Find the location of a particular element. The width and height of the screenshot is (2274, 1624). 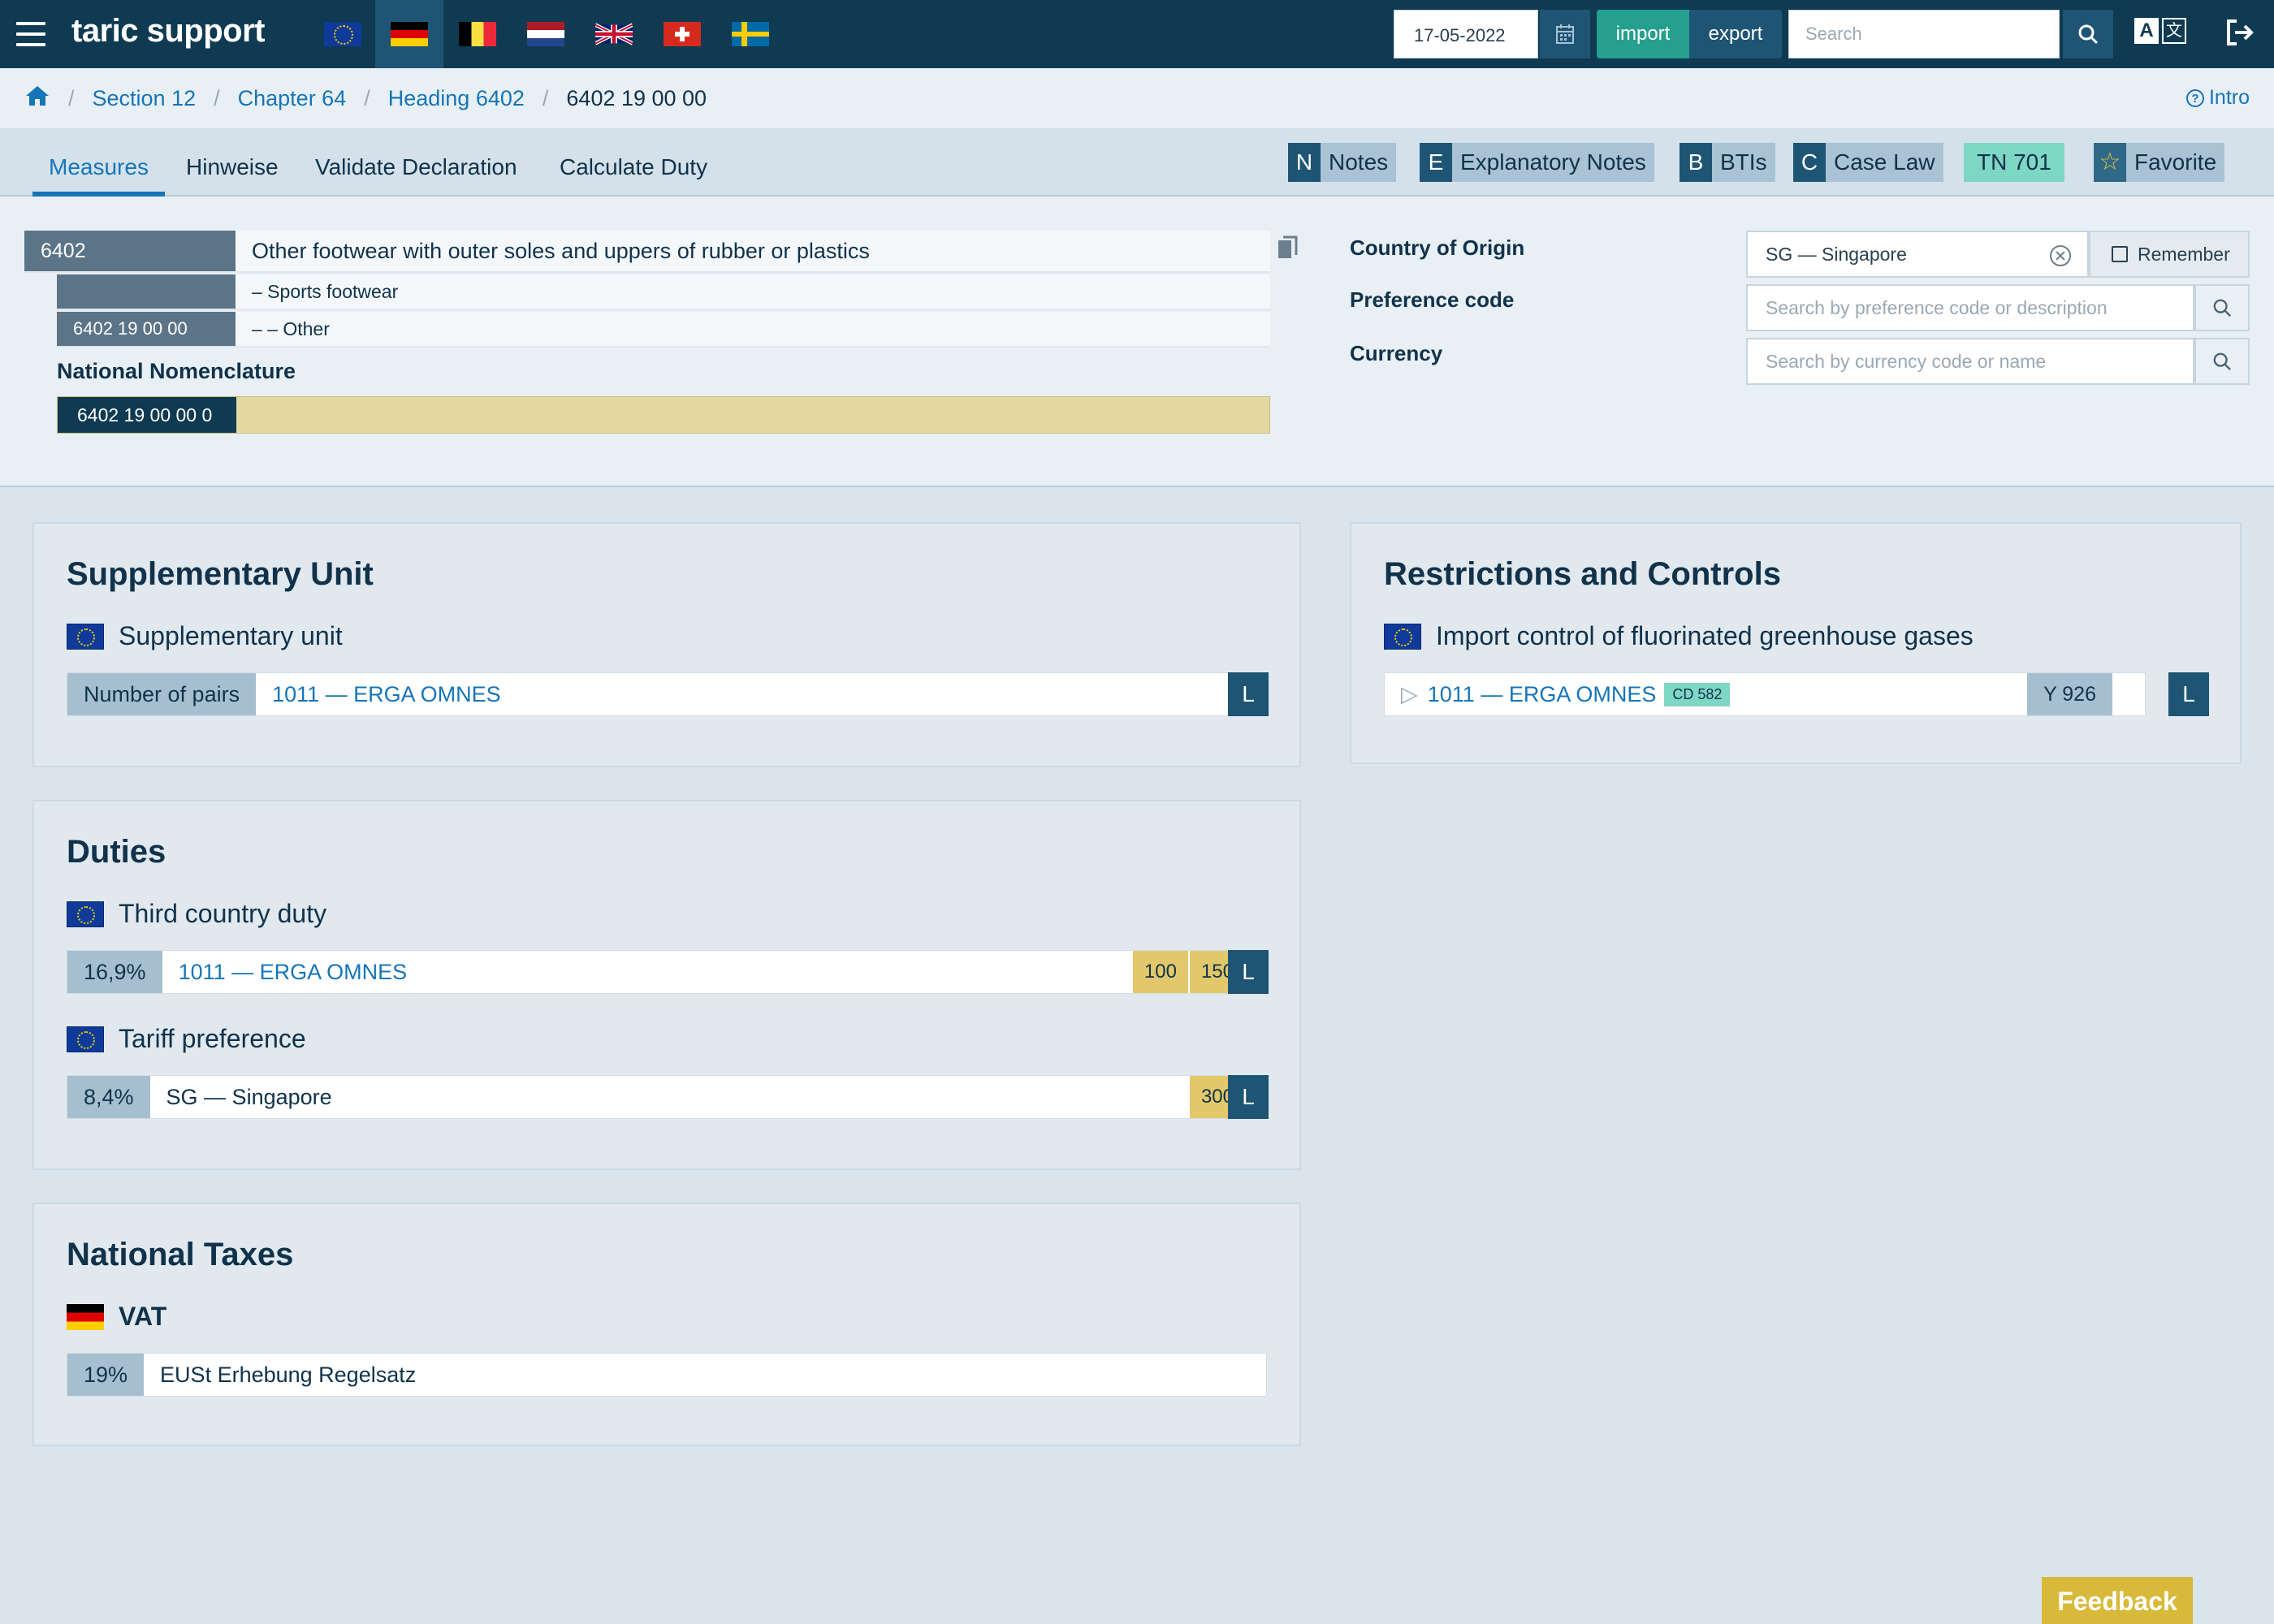

search-icon is located at coordinates (2088, 34).